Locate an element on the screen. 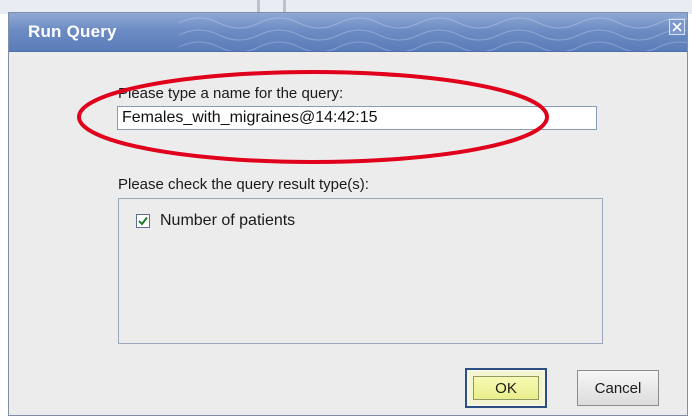  checkmark-icon is located at coordinates (143, 221).